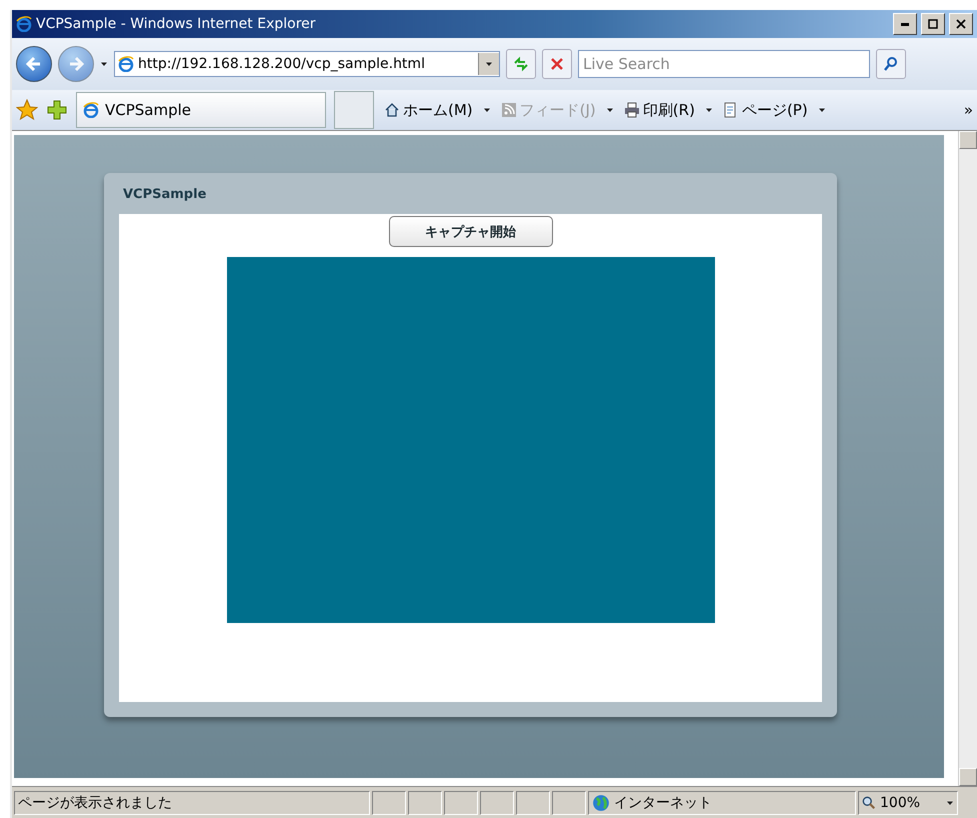 This screenshot has height=818, width=977. I want to click on stop-x-icon, so click(557, 64).